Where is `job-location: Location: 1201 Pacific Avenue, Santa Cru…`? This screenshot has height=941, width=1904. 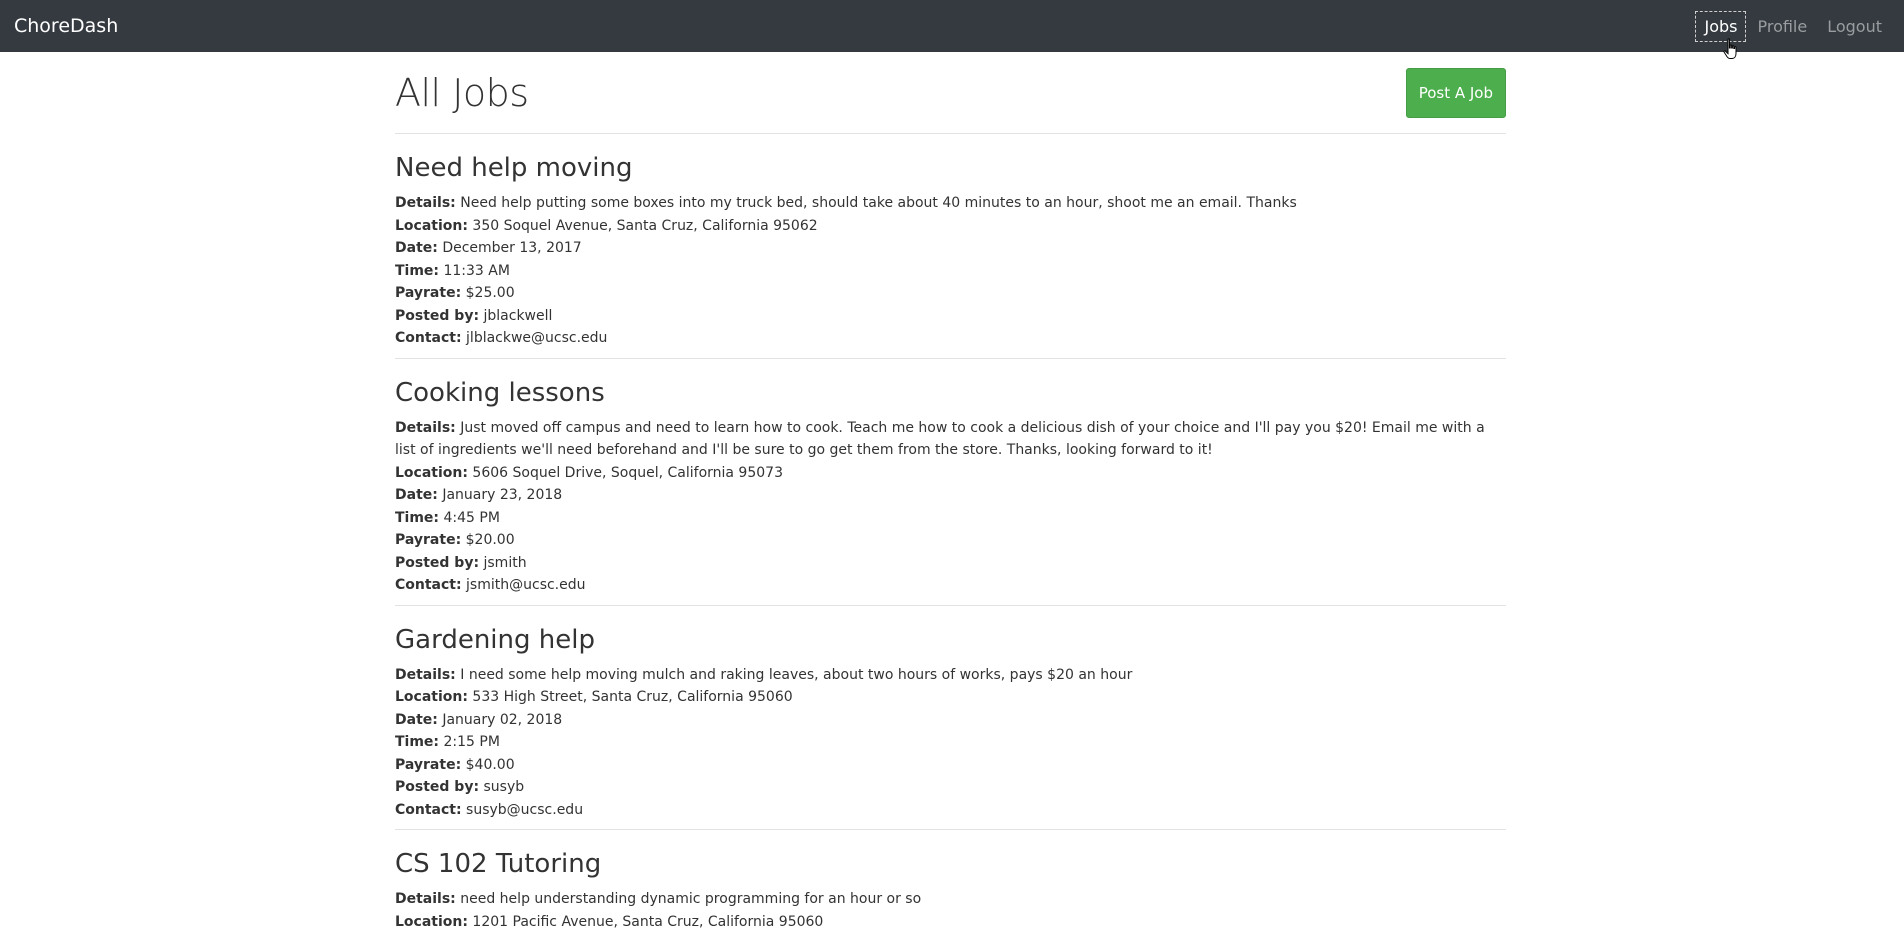
job-location: Location: 1201 Pacific Avenue, Santa Cru… is located at coordinates (950, 922).